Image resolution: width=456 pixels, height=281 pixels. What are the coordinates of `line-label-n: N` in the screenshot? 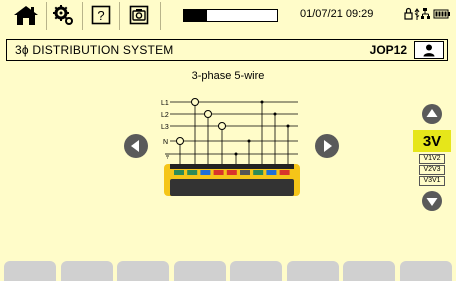 It's located at (165, 142).